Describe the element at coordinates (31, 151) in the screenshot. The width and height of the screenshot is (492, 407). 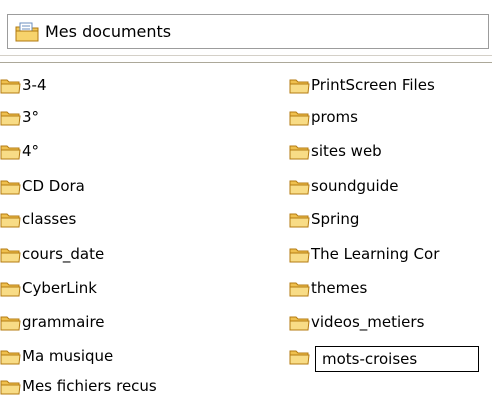
I see `folder-label: 4°` at that location.